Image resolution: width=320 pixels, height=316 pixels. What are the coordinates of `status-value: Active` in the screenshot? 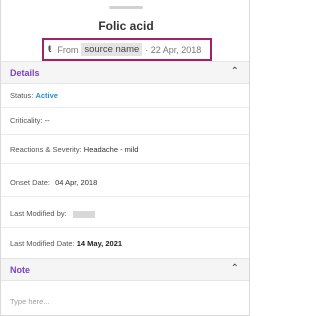 It's located at (46, 95).